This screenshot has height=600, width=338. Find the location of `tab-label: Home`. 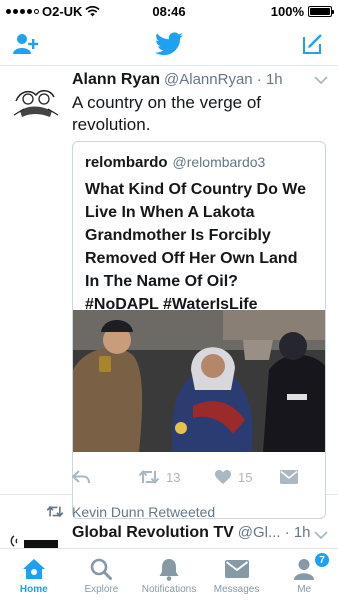

tab-label: Home is located at coordinates (33, 589).